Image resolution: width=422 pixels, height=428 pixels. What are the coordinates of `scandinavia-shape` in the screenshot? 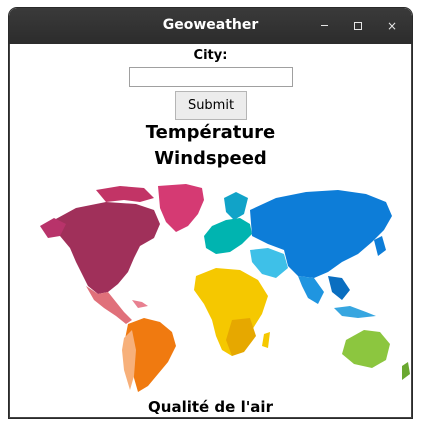 It's located at (236, 206).